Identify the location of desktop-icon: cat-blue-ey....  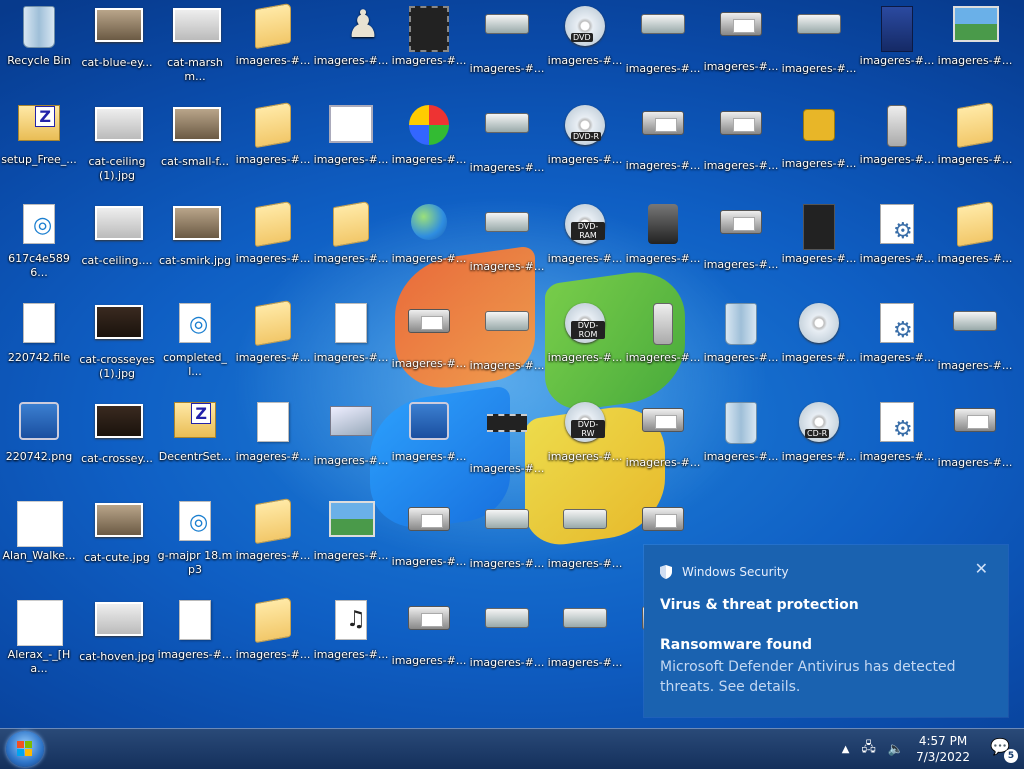
(117, 46).